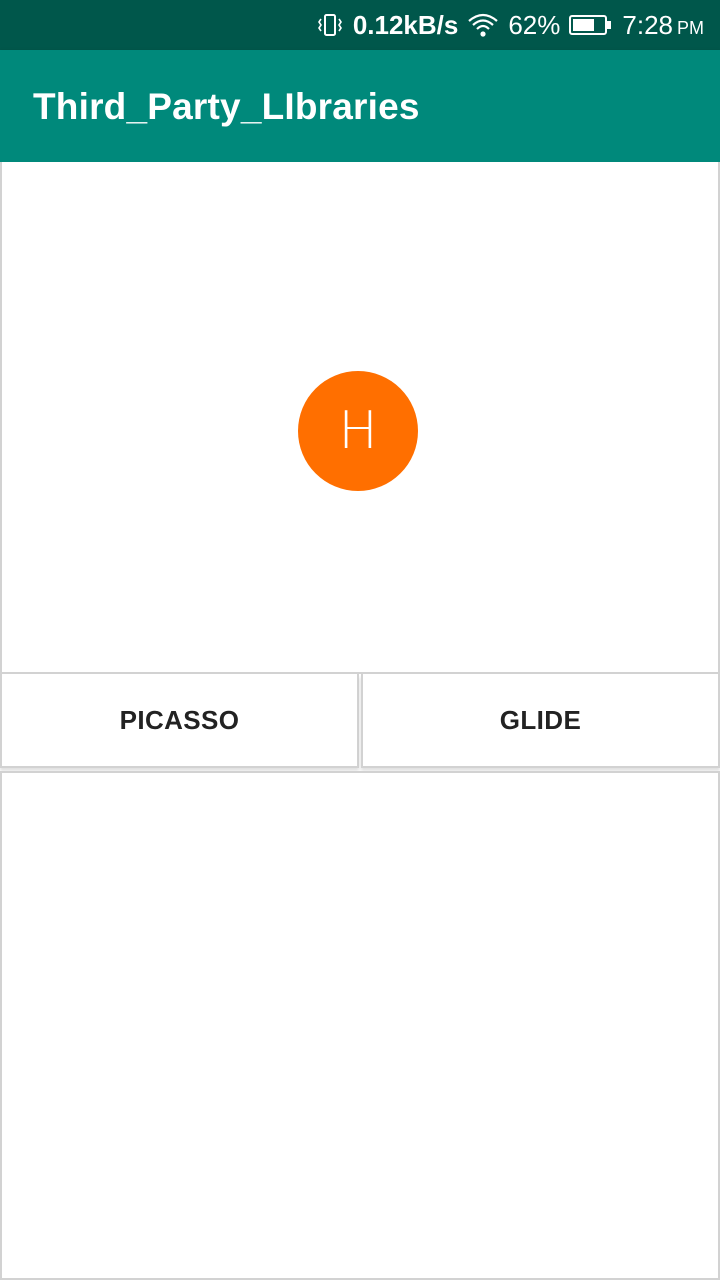 This screenshot has width=720, height=1280. I want to click on app-title: Third_Party_LIbraries, so click(226, 106).